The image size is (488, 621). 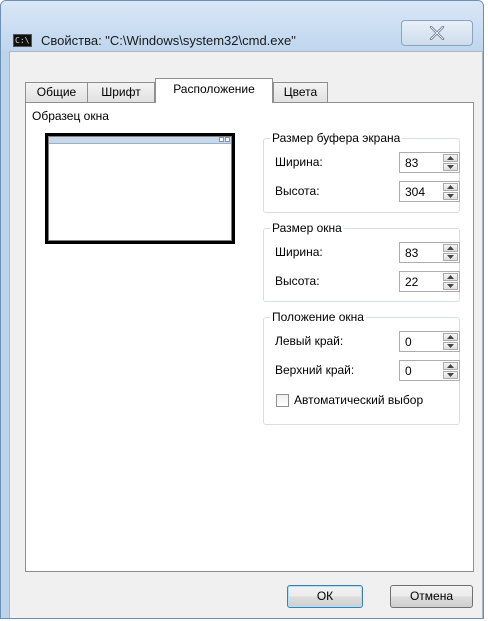 I want to click on window-width-value: 83, so click(x=412, y=253).